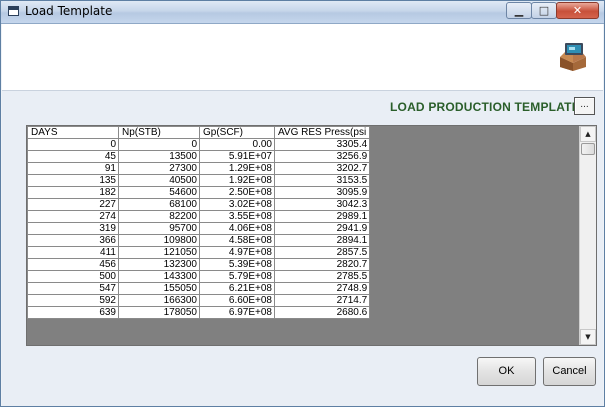 This screenshot has height=407, width=605. What do you see at coordinates (159, 168) in the screenshot?
I see `cell-np: 27300` at bounding box center [159, 168].